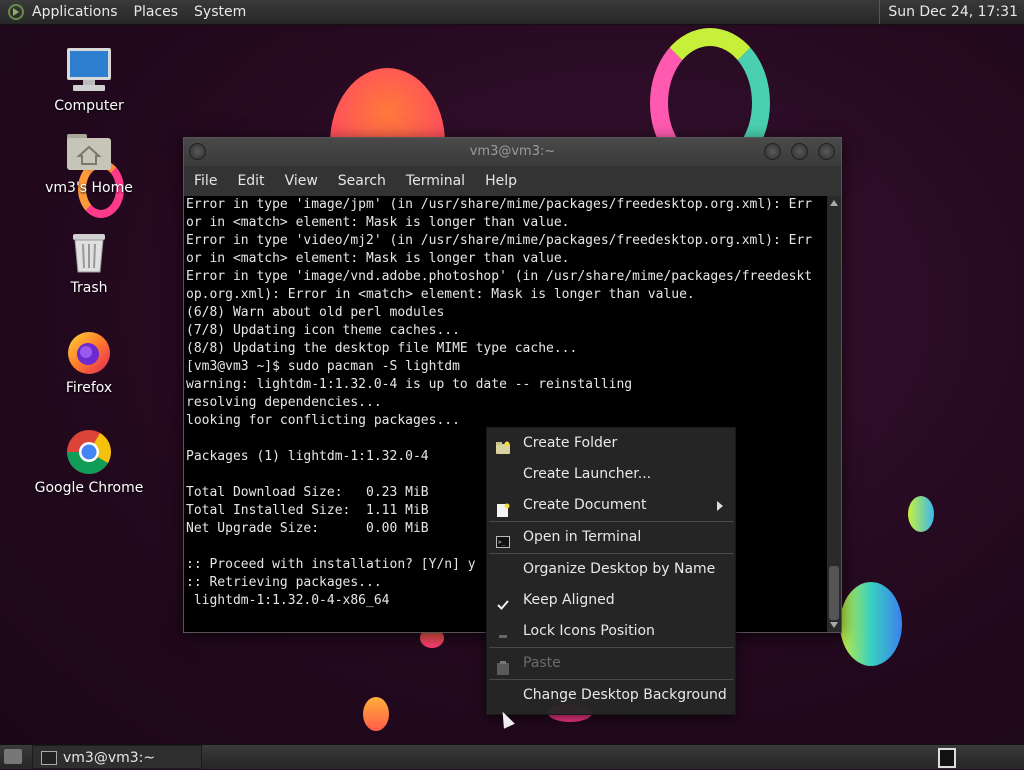 The image size is (1024, 770). I want to click on menu-item-create-folder: Create Folder, so click(611, 443).